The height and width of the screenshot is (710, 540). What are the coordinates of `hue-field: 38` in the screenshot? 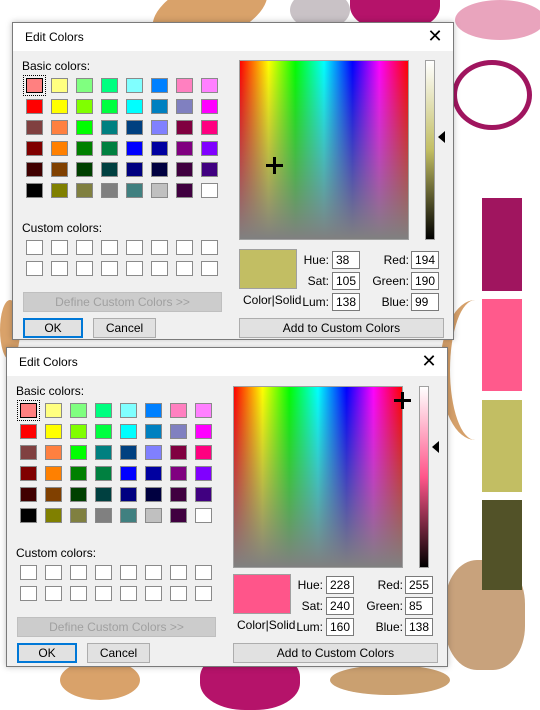 It's located at (346, 260).